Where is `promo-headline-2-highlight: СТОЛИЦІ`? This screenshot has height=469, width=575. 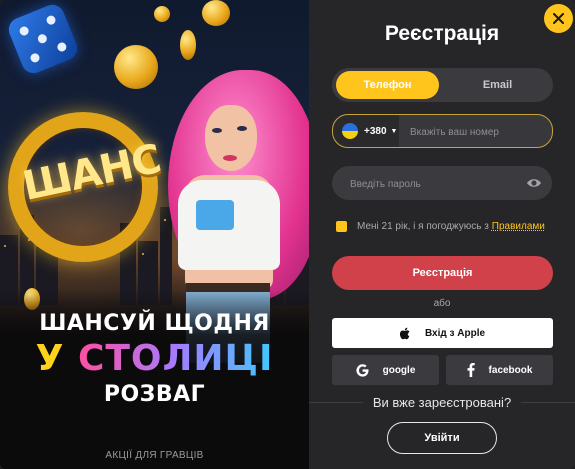
promo-headline-2-highlight: СТОЛИЦІ is located at coordinates (175, 358).